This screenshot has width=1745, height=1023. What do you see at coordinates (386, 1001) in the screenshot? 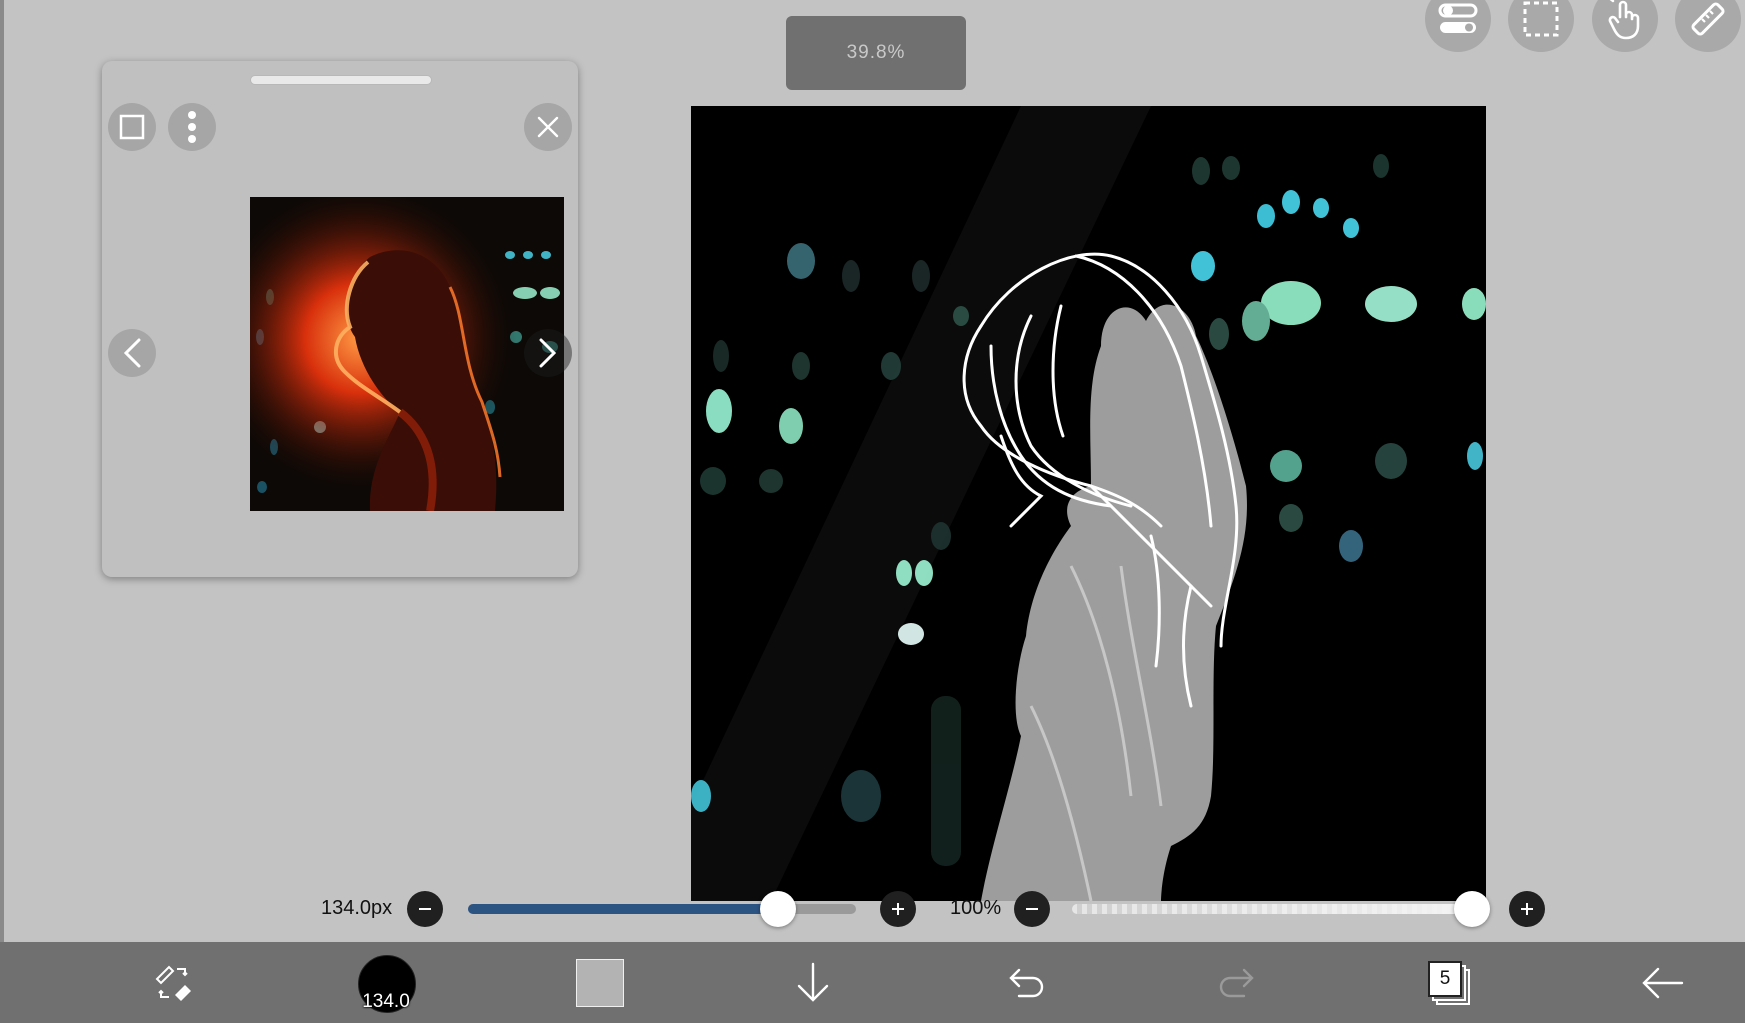
I see `brush-preview-label: 134.0` at bounding box center [386, 1001].